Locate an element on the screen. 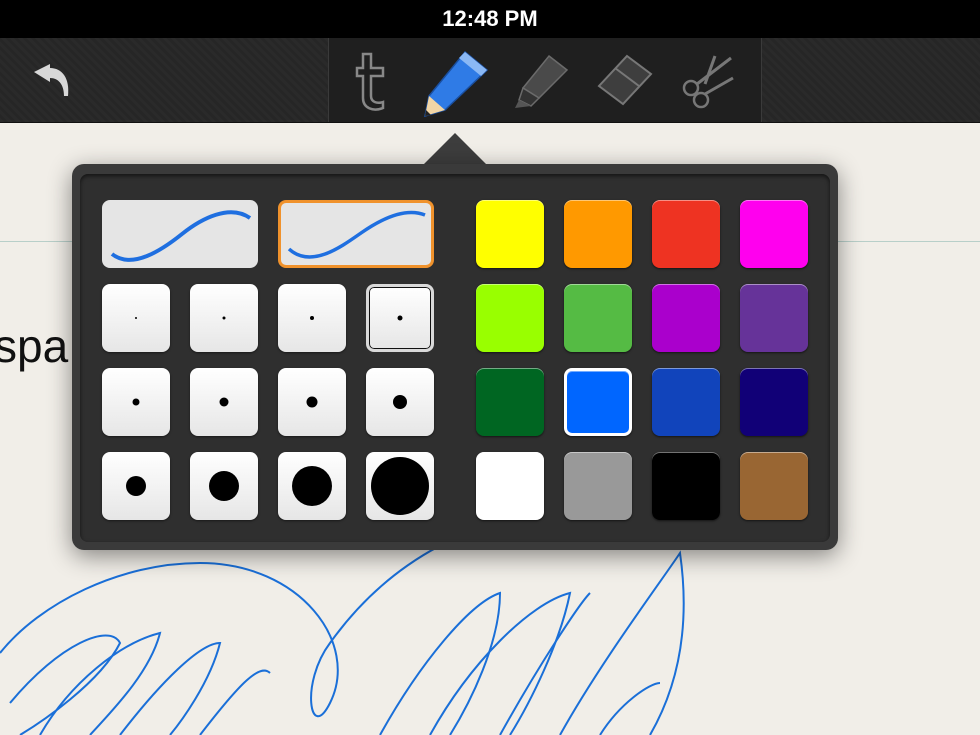  tool-eraser-button is located at coordinates (623, 80).